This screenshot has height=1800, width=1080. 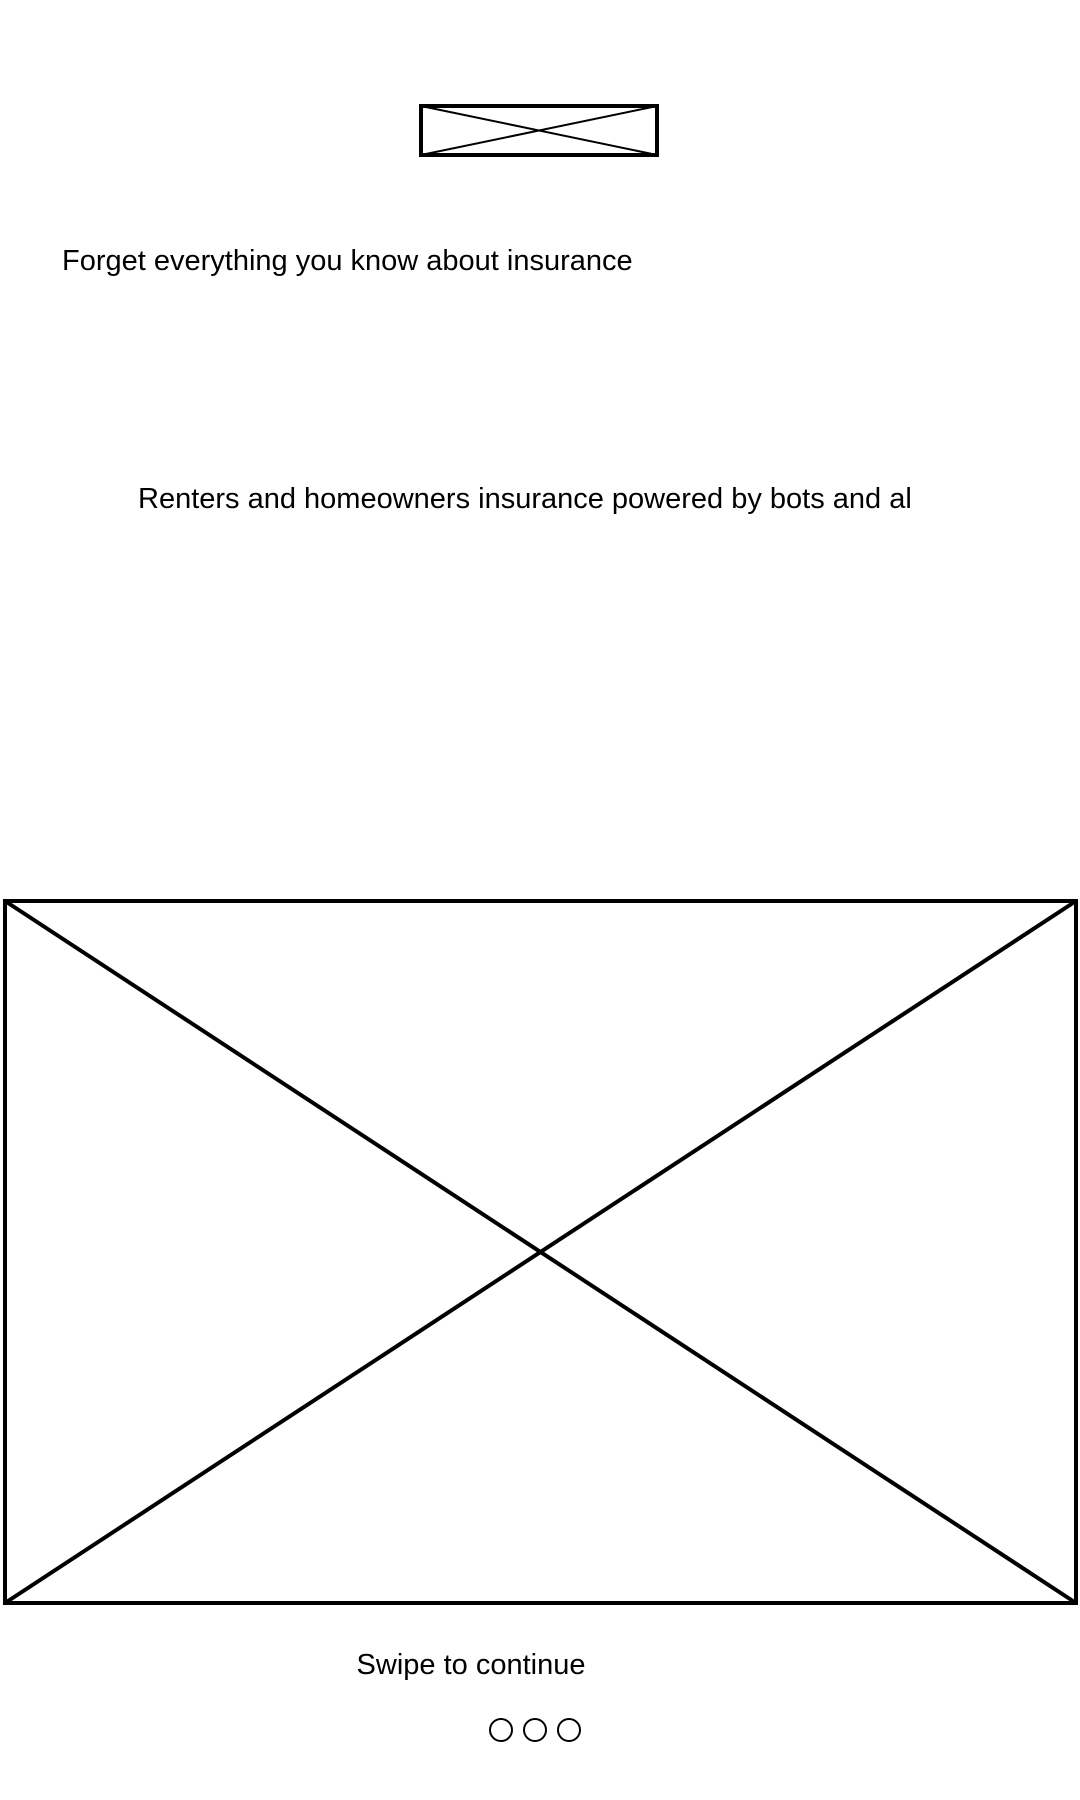 I want to click on logo-image-placeholder, so click(x=539, y=130).